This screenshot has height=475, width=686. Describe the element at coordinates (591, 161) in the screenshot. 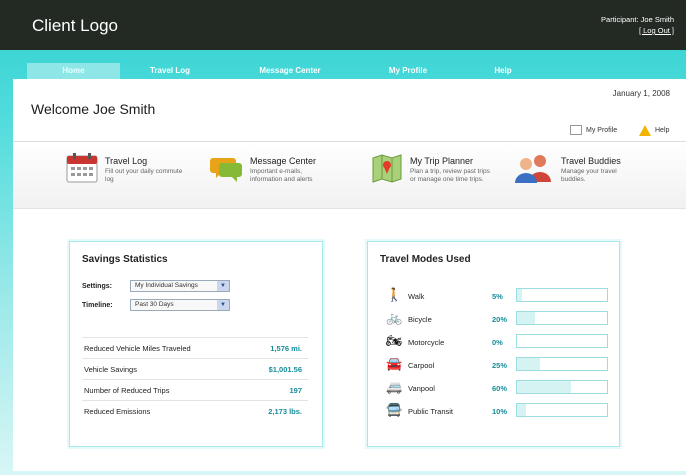

I see `quick-link-title: Travel Buddies` at that location.